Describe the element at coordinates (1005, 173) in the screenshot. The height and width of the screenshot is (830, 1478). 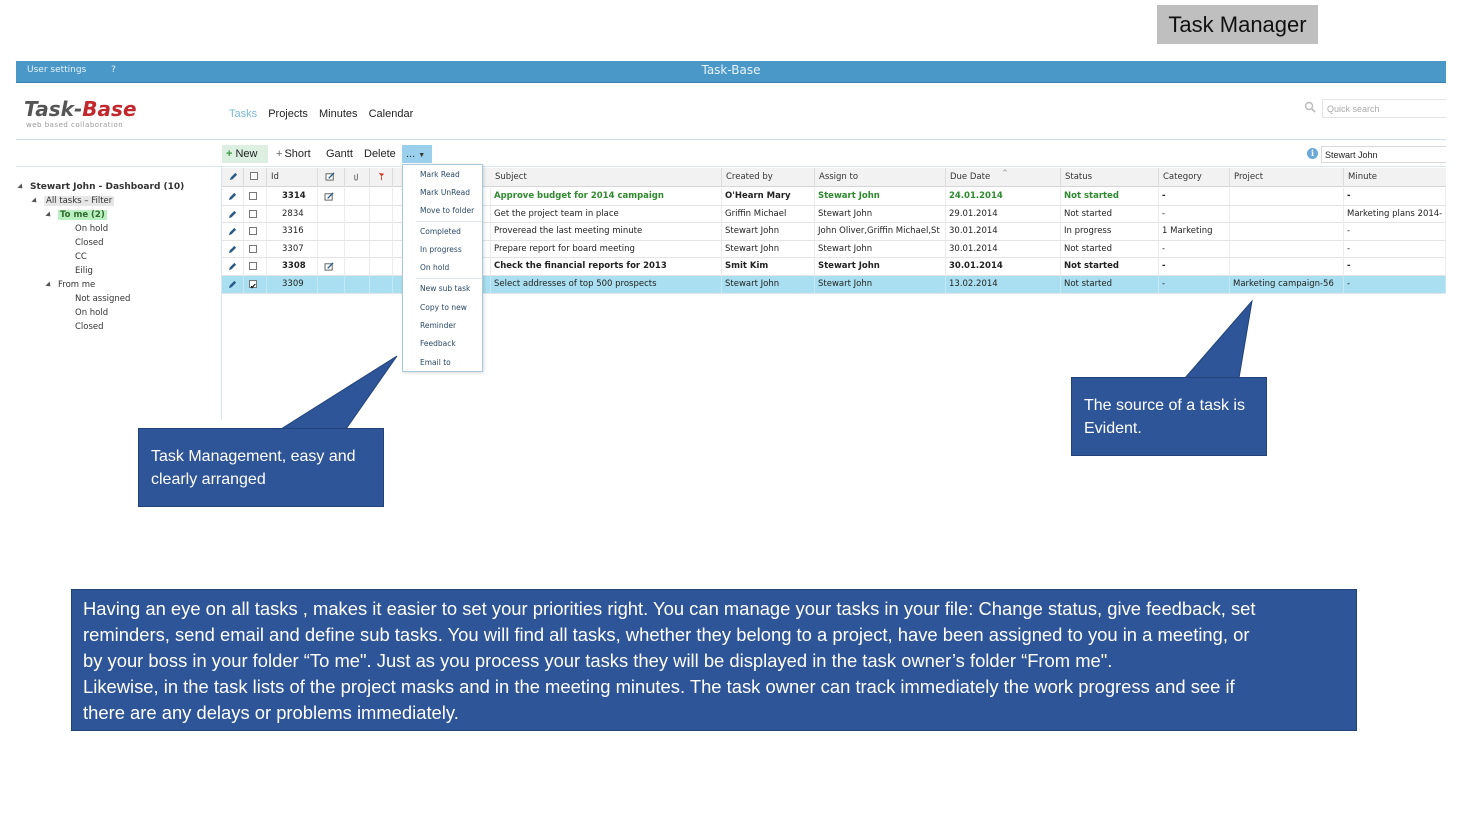
I see `sort-asc-icon: ^` at that location.